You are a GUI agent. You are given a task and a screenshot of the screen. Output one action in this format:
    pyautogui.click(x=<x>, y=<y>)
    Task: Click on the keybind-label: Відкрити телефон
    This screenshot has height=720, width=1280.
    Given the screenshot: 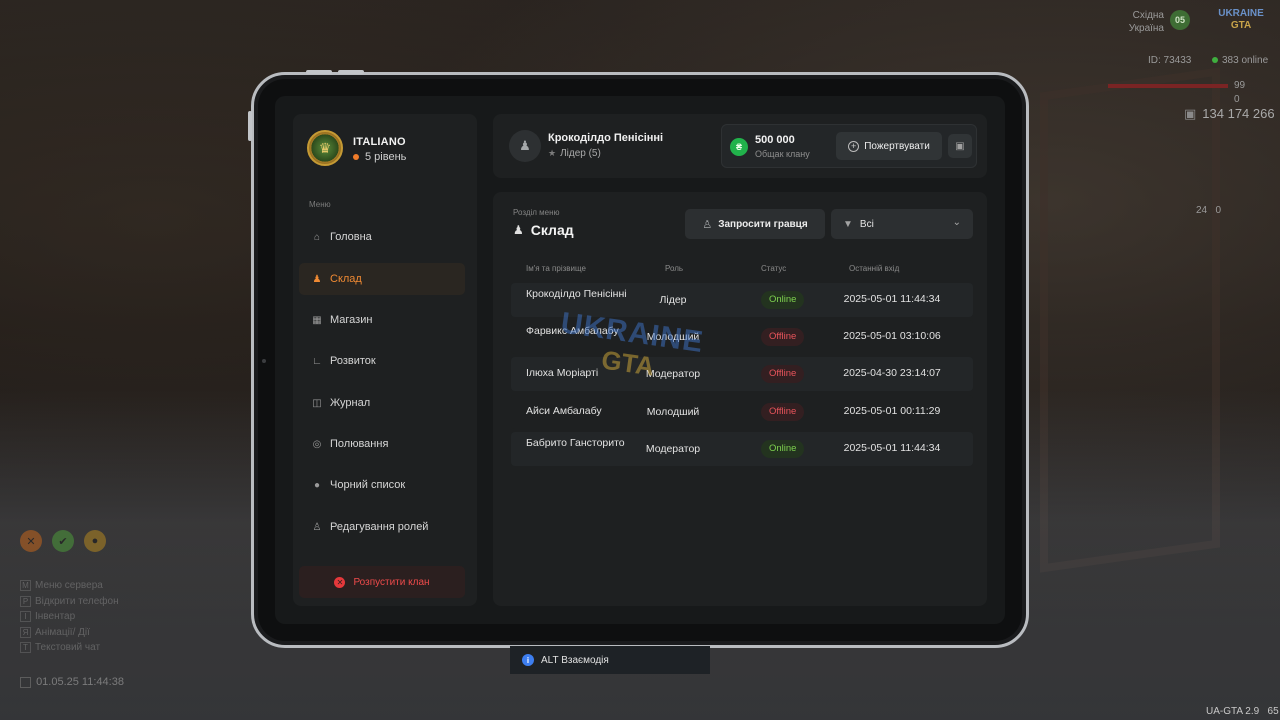 What is the action you would take?
    pyautogui.click(x=77, y=601)
    